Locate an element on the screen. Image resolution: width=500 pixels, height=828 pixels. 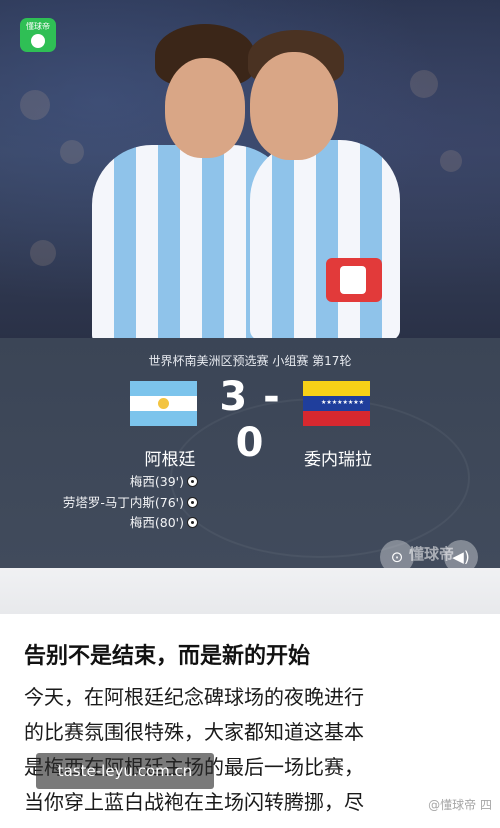
scorers-list: 梅西(39') 劳塔罗-马丁内斯(76') 梅西(80') is located at coordinates (130, 503).